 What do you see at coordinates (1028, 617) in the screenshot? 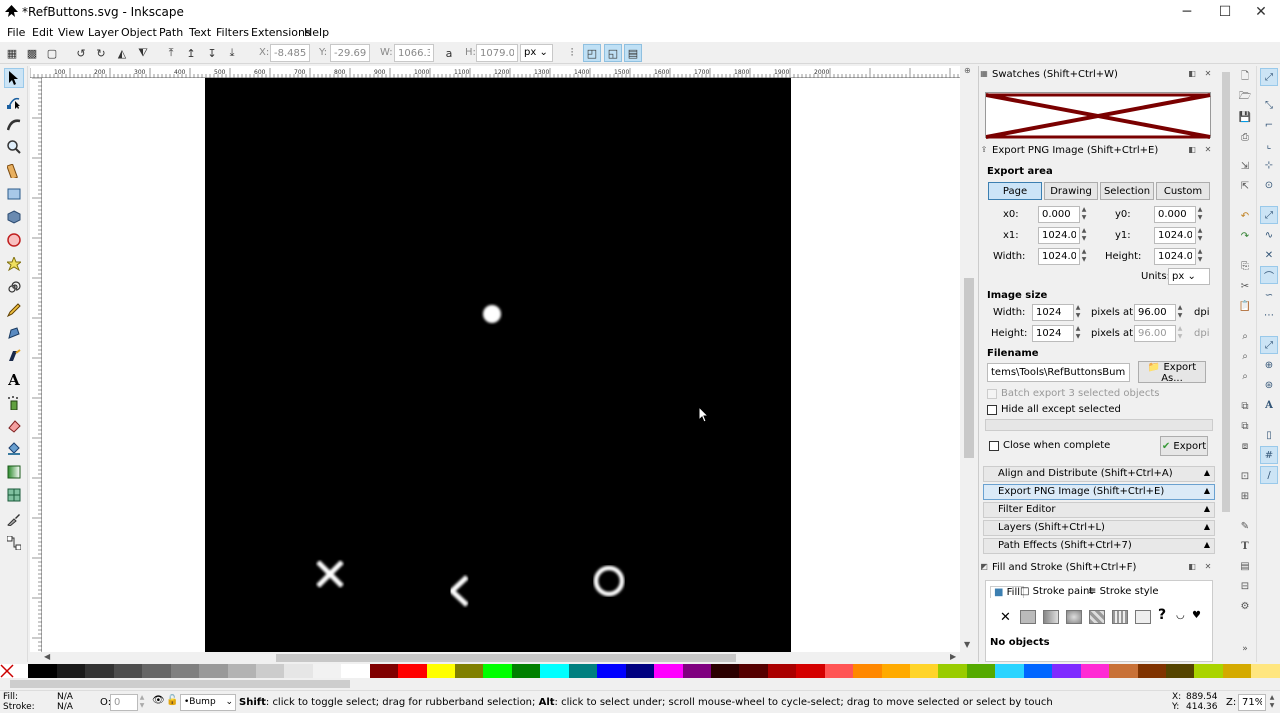
I see `flat-color-icon` at bounding box center [1028, 617].